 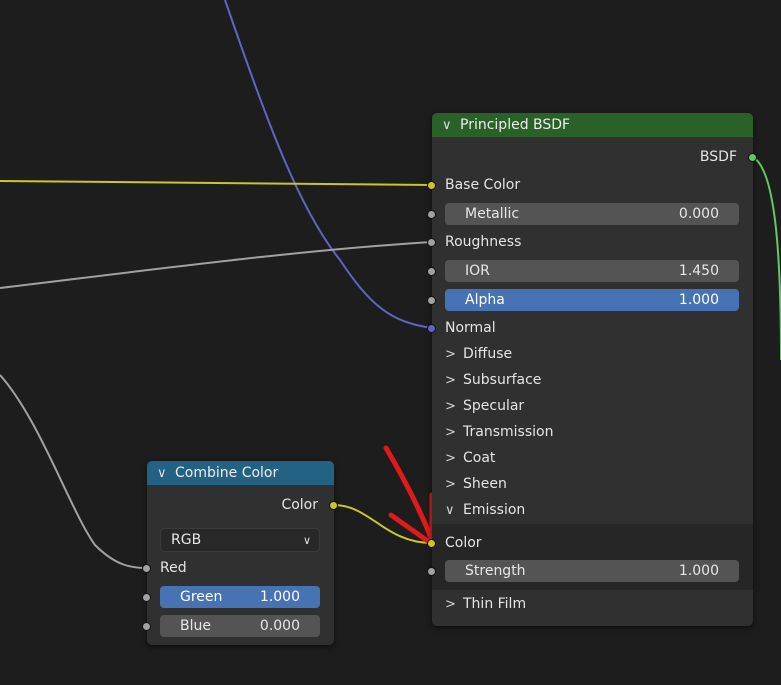 What do you see at coordinates (333, 505) in the screenshot?
I see `output-socket-color` at bounding box center [333, 505].